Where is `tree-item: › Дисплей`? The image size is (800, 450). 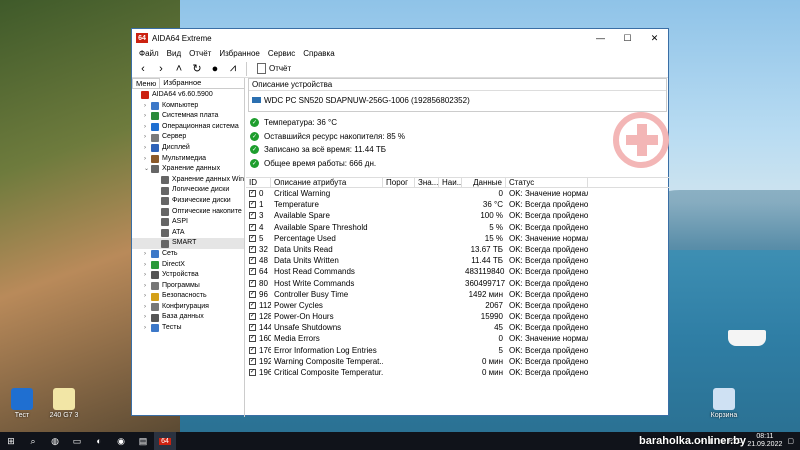
tree-item: › Дисплей is located at coordinates (188, 148).